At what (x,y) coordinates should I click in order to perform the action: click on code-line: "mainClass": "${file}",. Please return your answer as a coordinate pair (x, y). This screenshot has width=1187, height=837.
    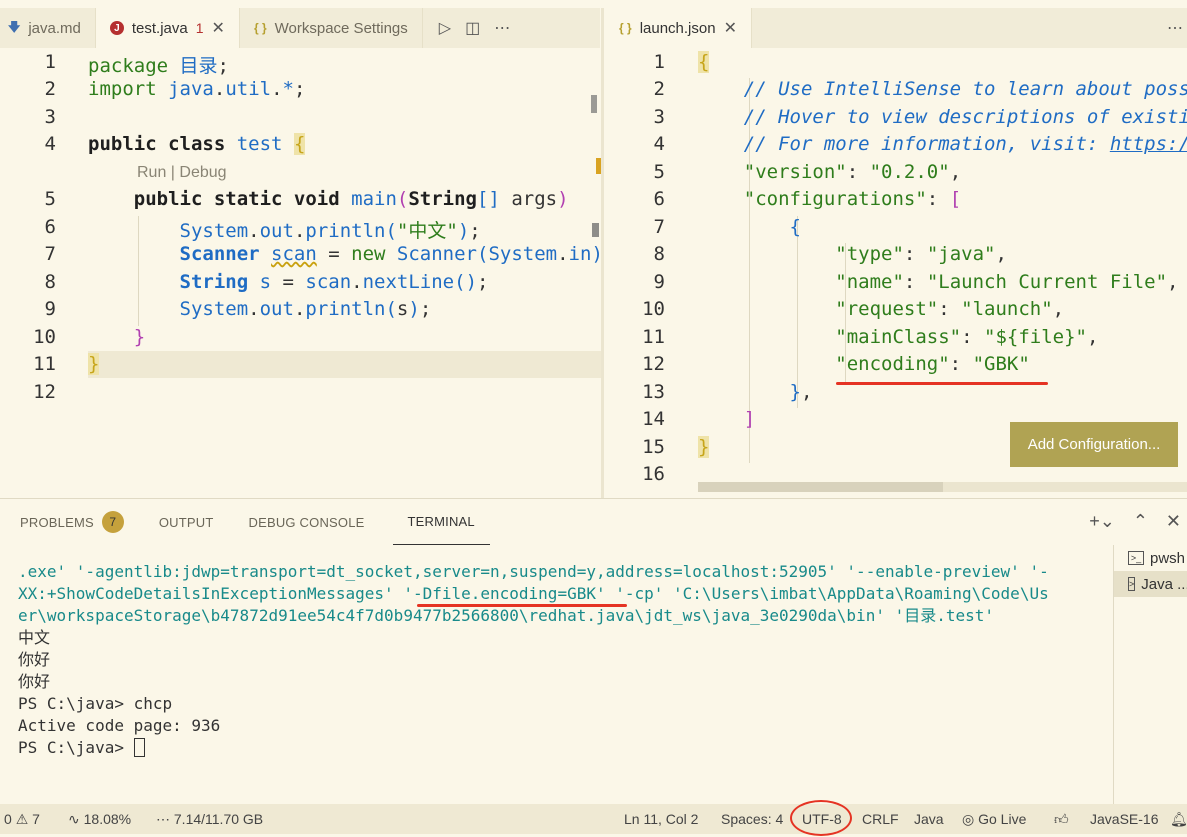
    Looking at the image, I should click on (967, 337).